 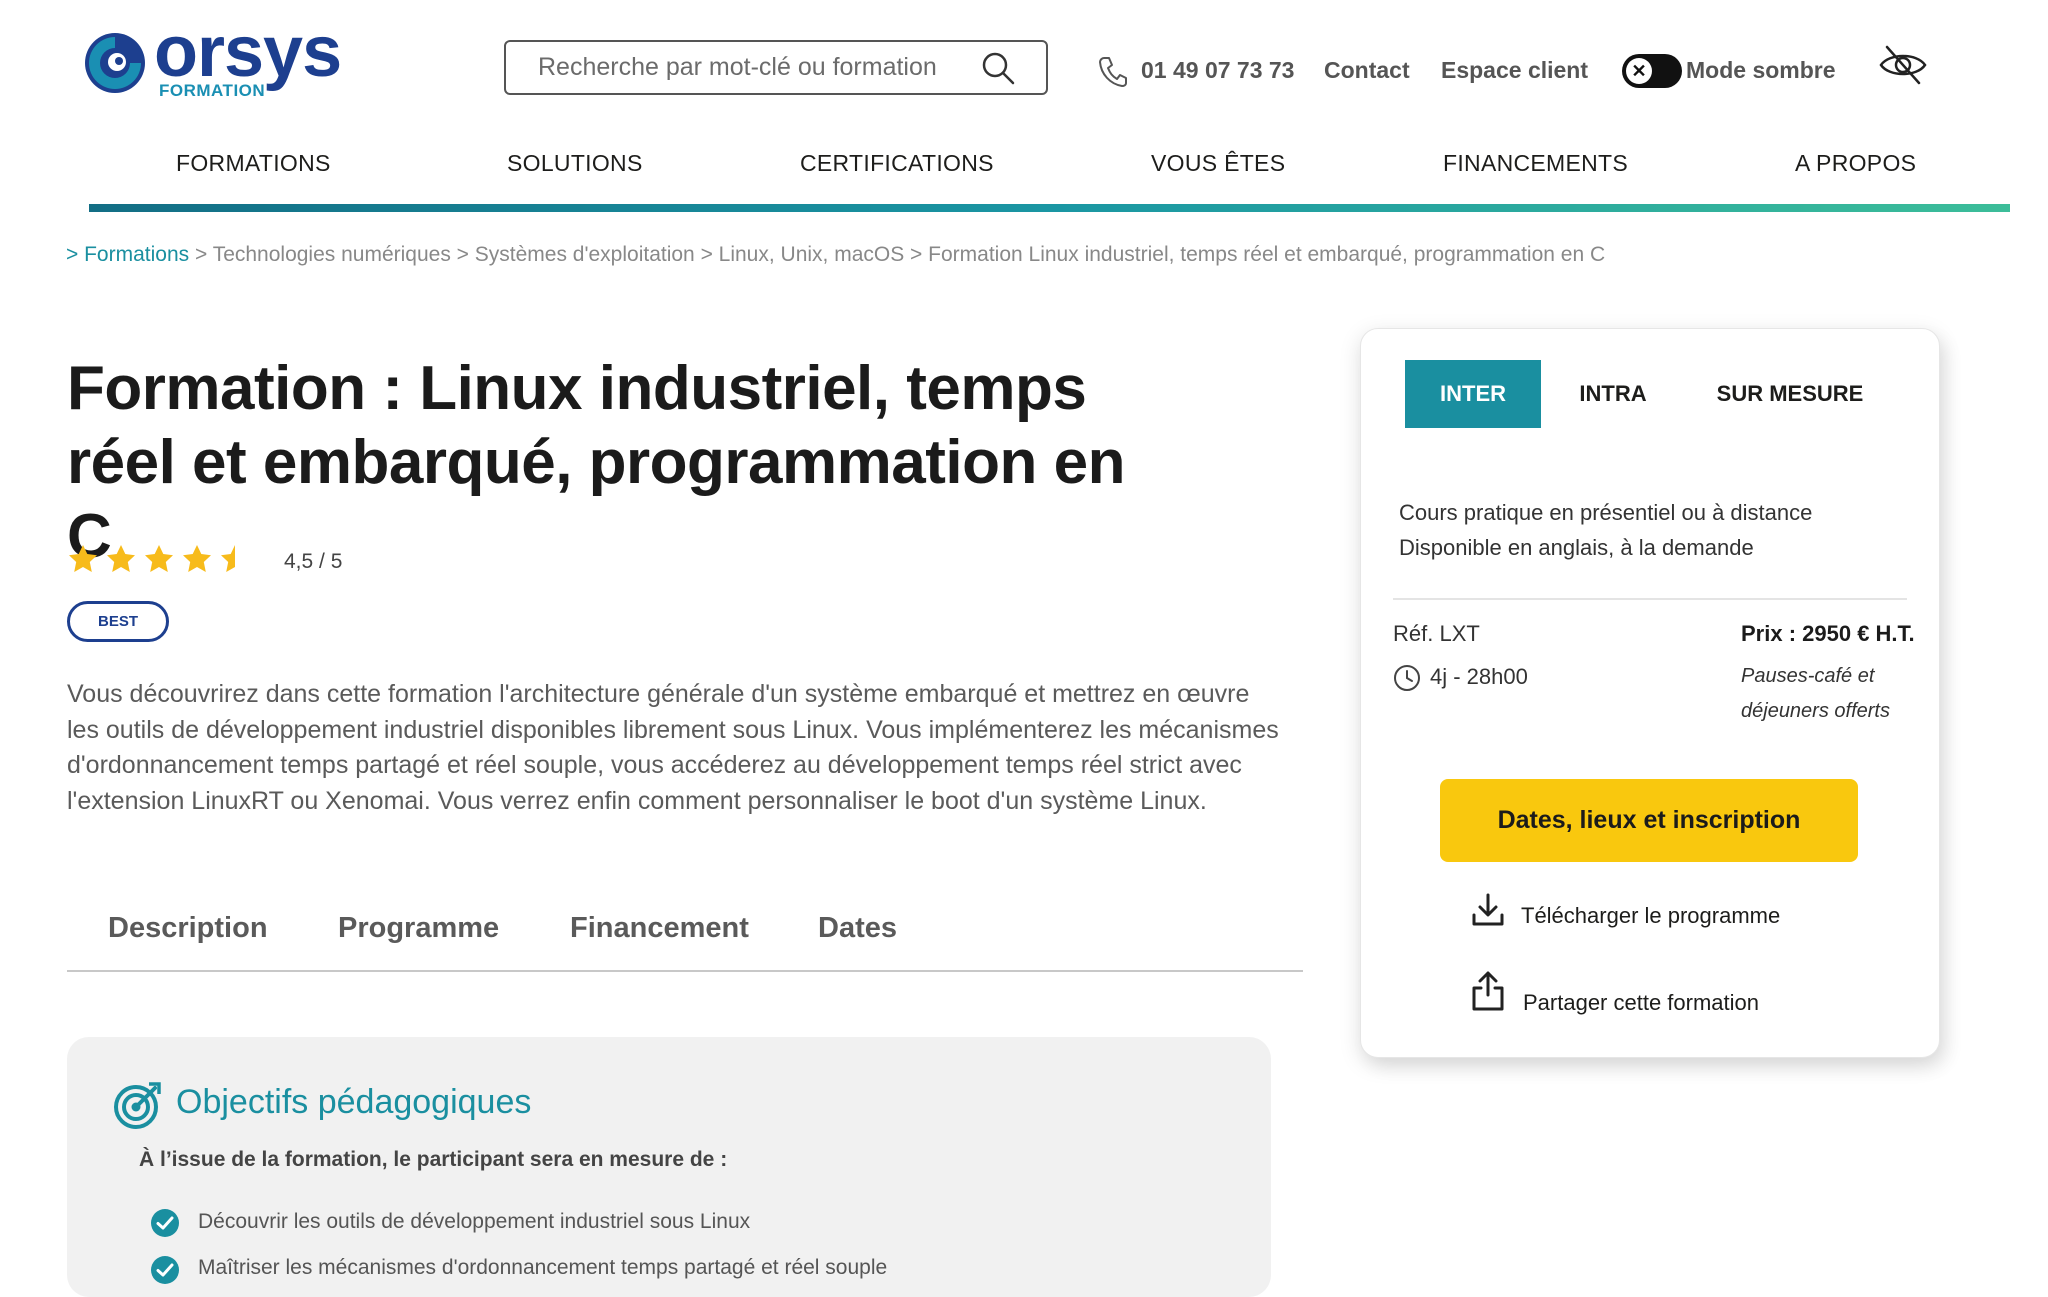 What do you see at coordinates (857, 928) in the screenshot?
I see `tab-dates: Dates` at bounding box center [857, 928].